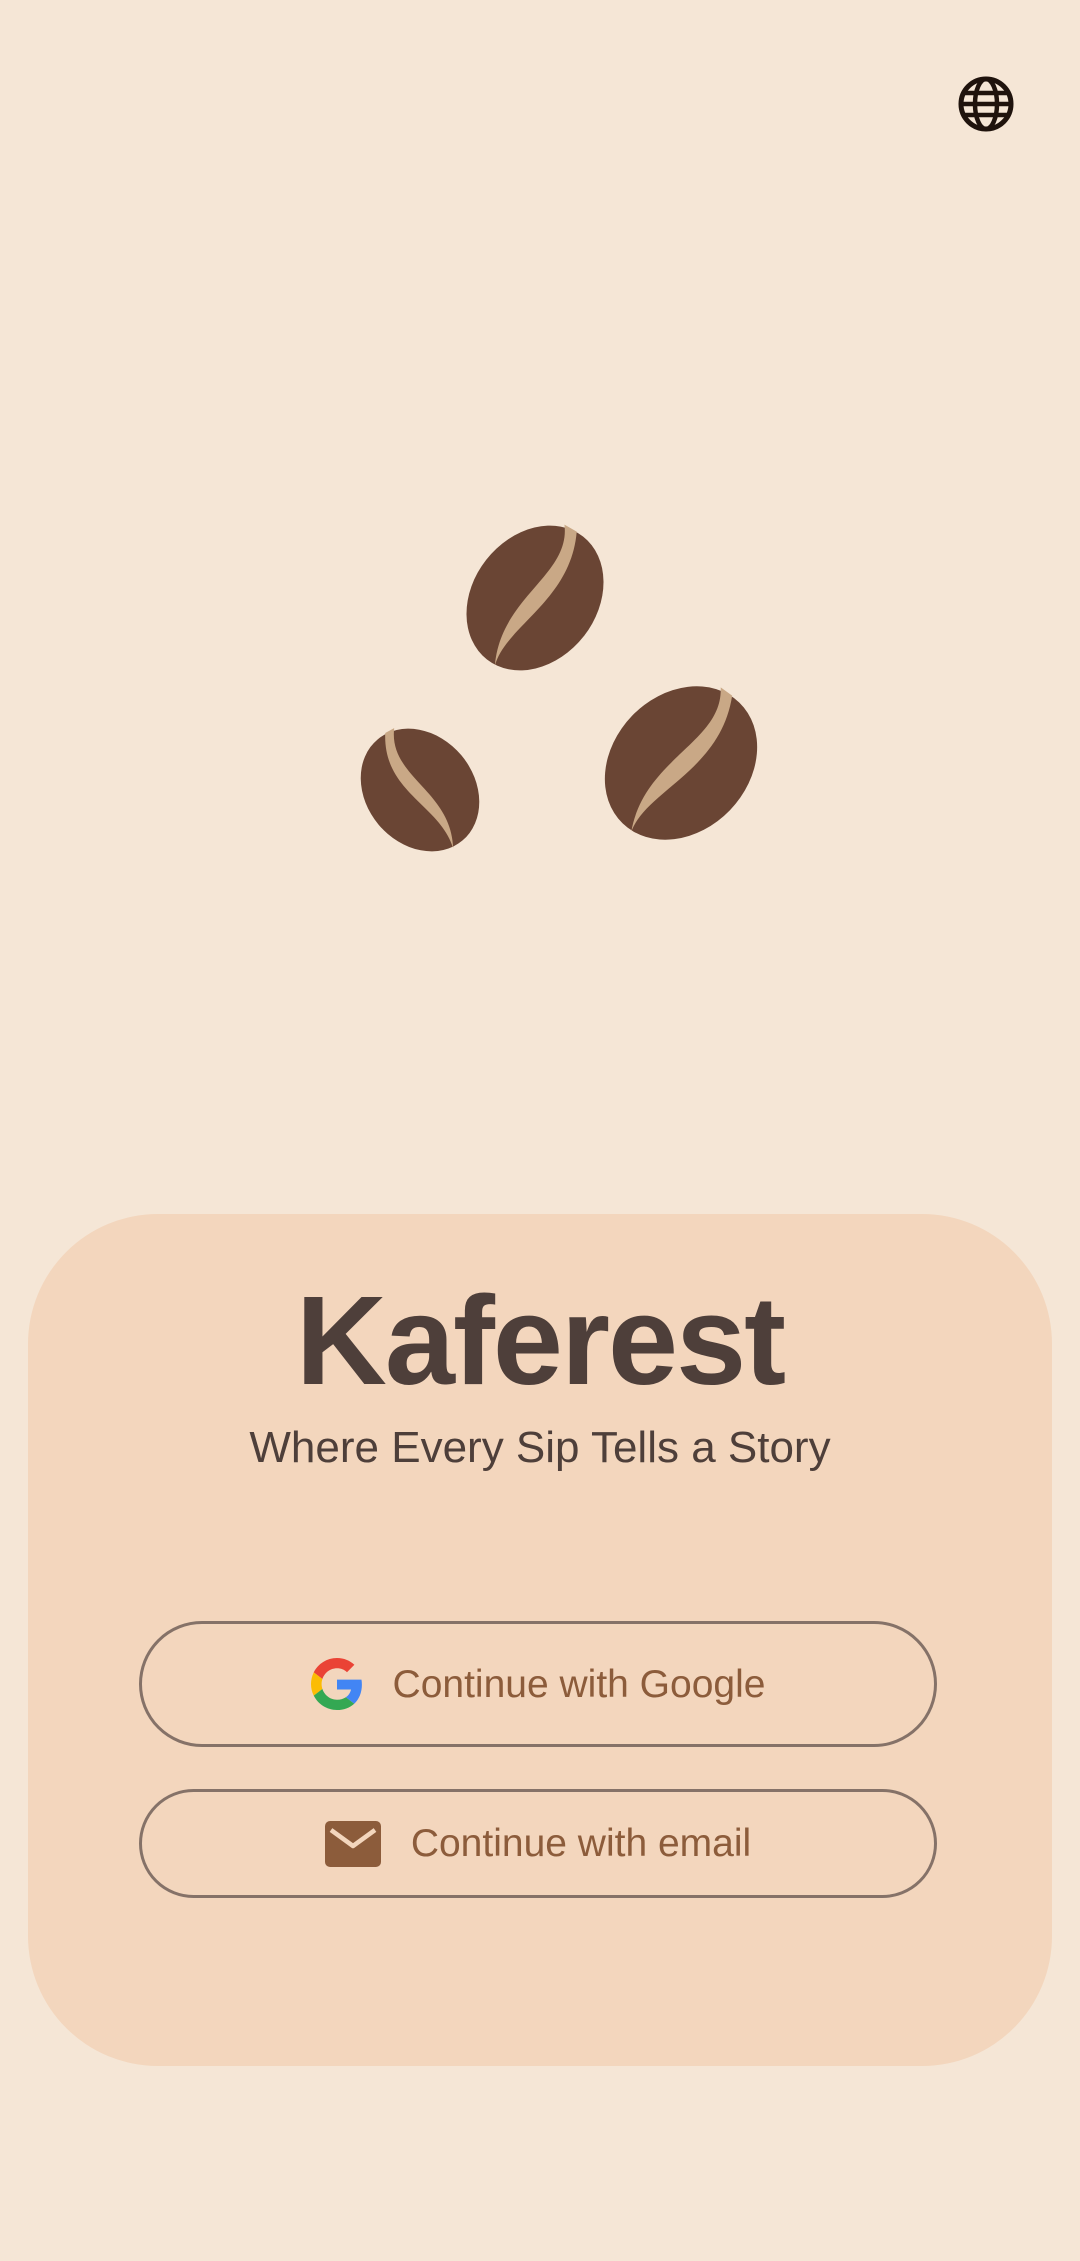 Image resolution: width=1080 pixels, height=2261 pixels. I want to click on app-tagline: Where Every Sip Tells a Story, so click(540, 1447).